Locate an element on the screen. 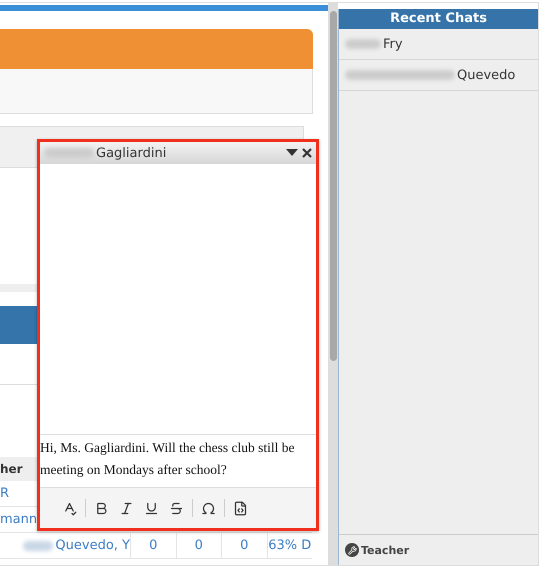 Image resolution: width=542 pixels, height=567 pixels. student-link: R is located at coordinates (5, 493).